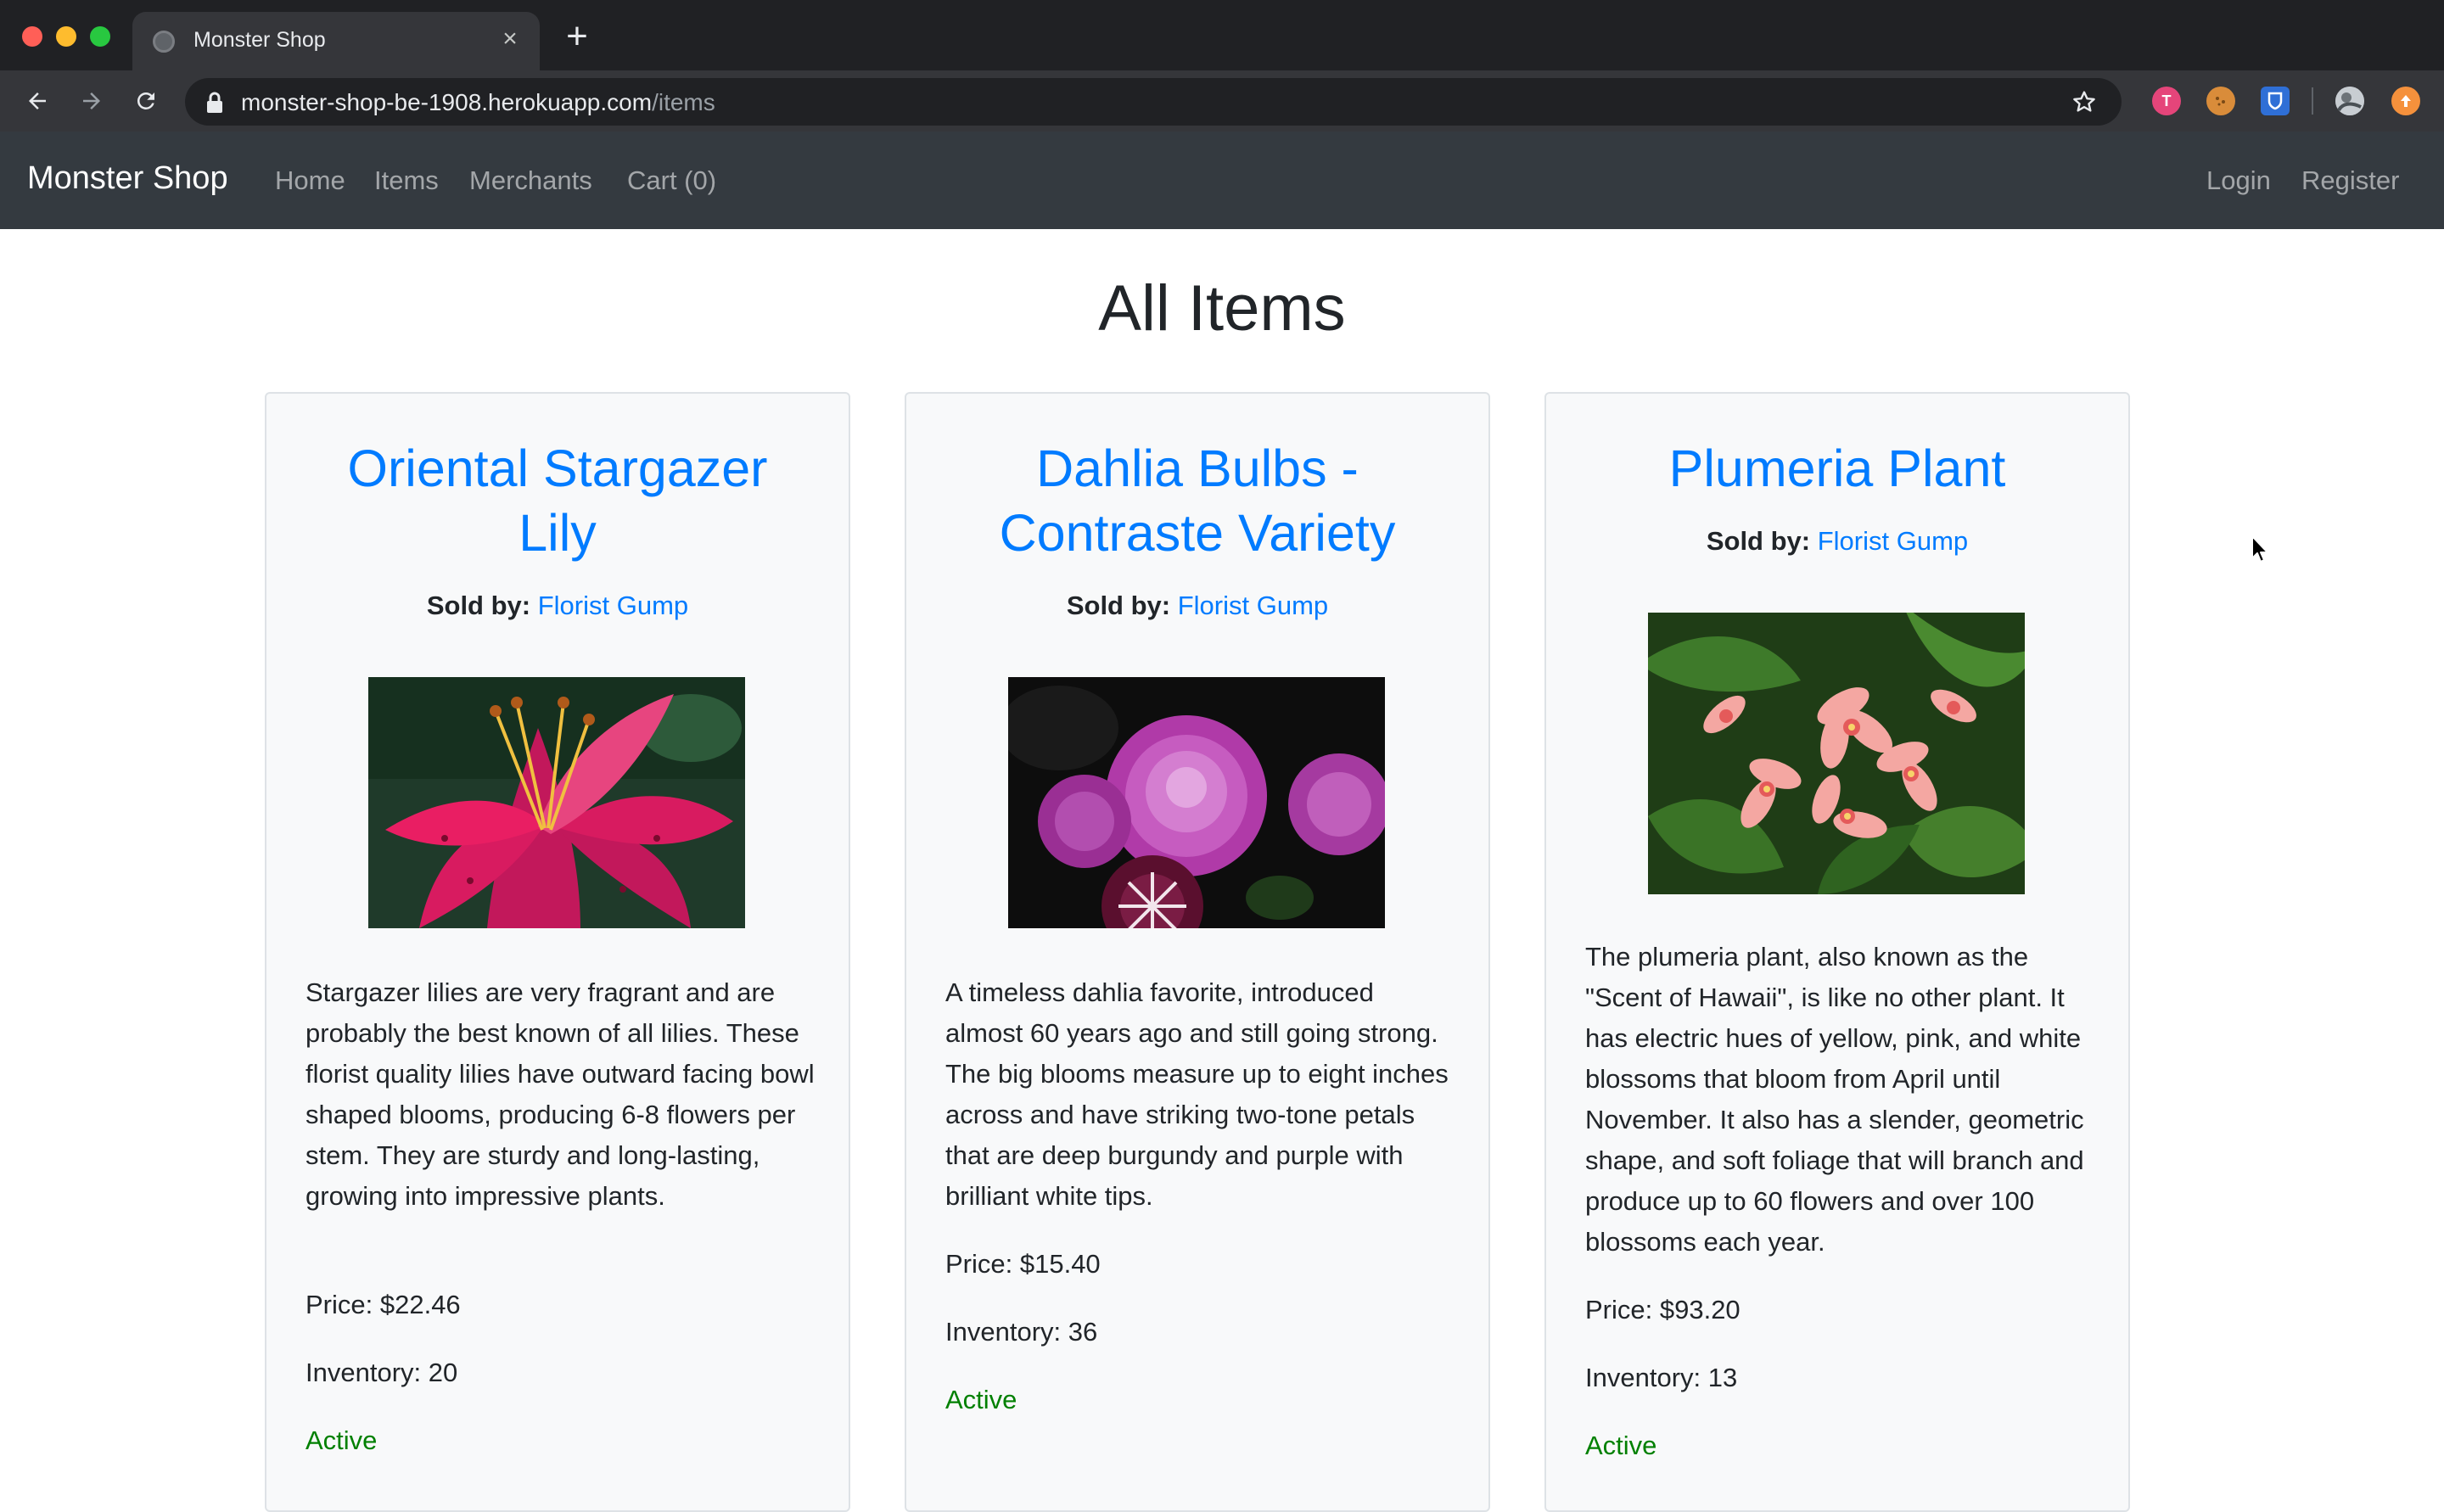 The width and height of the screenshot is (2444, 1512). I want to click on item-name-line: Lily, so click(558, 533).